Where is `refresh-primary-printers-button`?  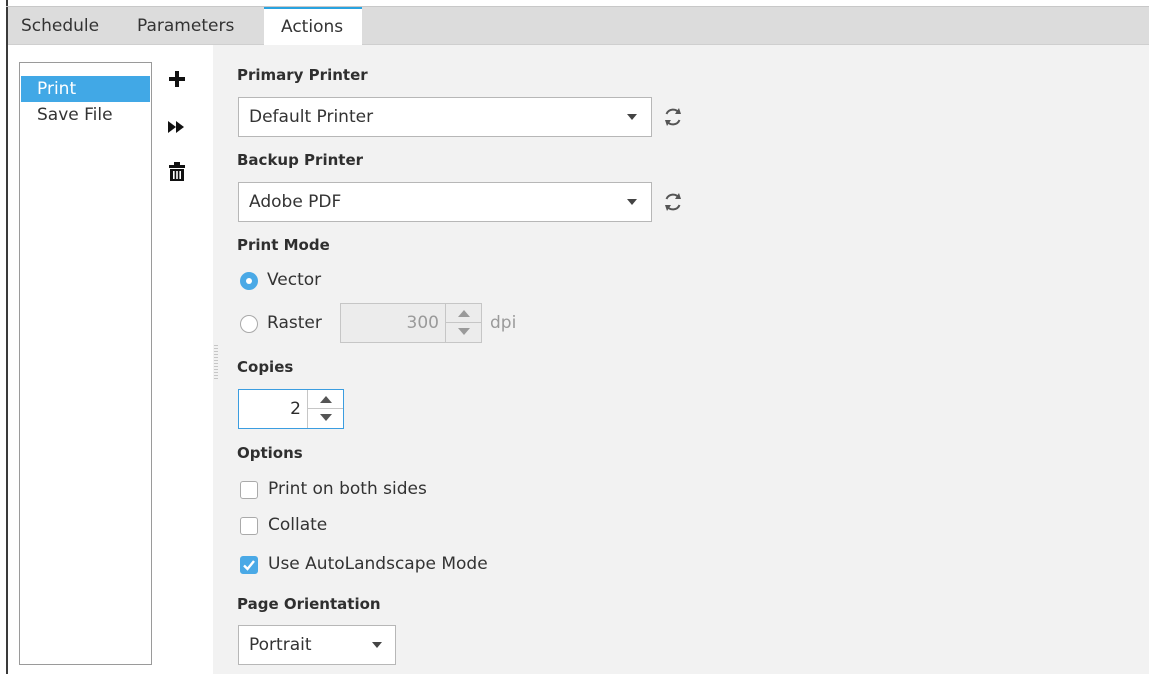 refresh-primary-printers-button is located at coordinates (673, 117).